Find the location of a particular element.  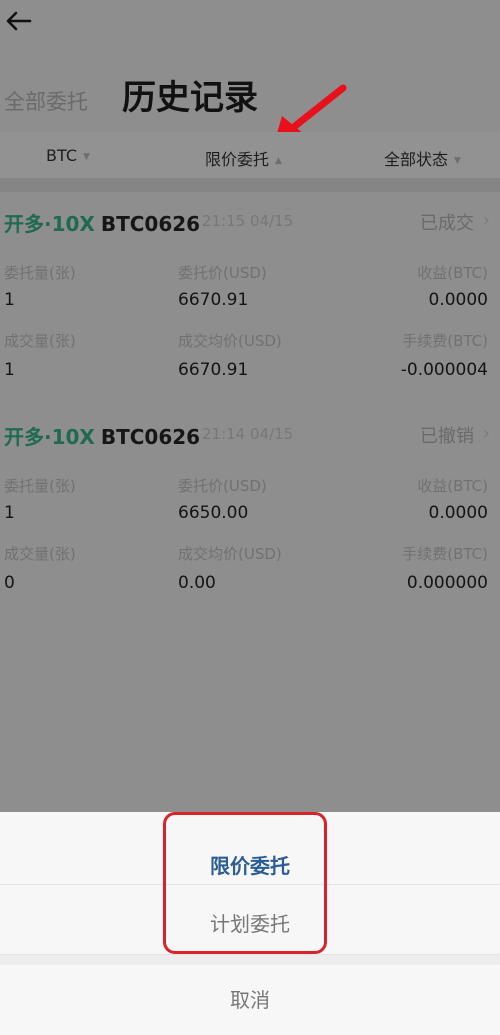

avg-price-value: 0.00 is located at coordinates (197, 583).